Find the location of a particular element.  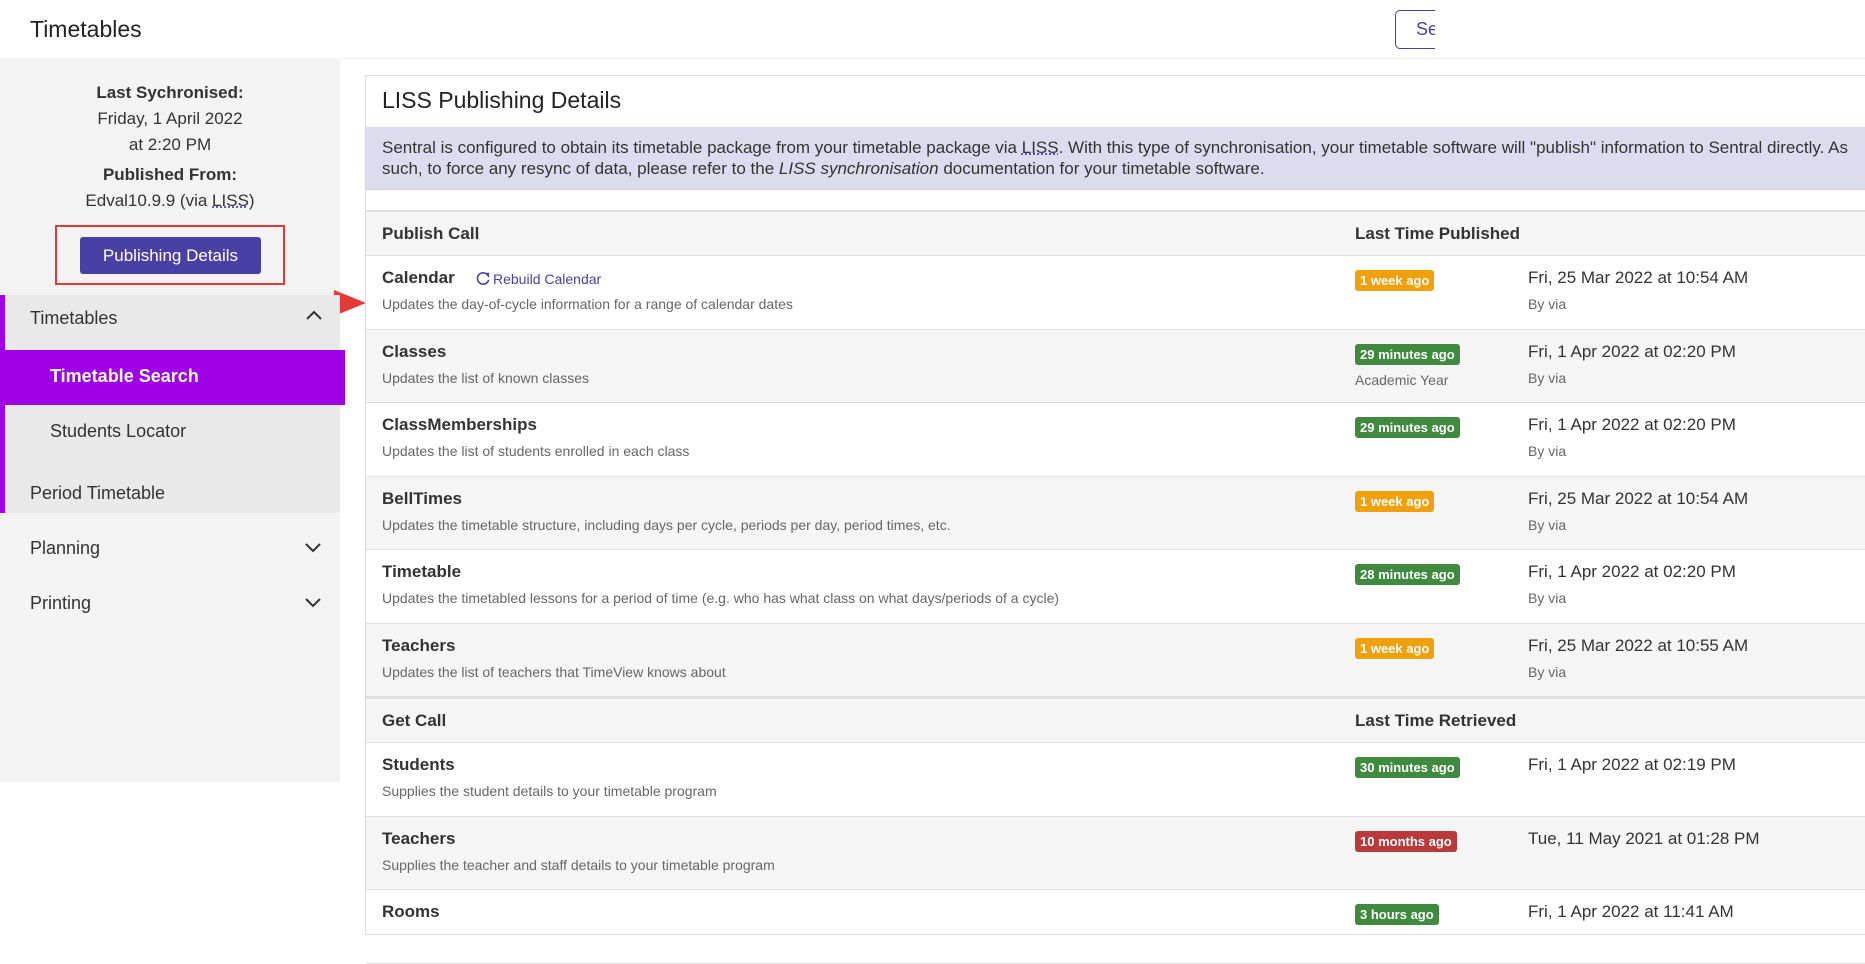

publish-call-extra: Academic Year is located at coordinates (1402, 379).